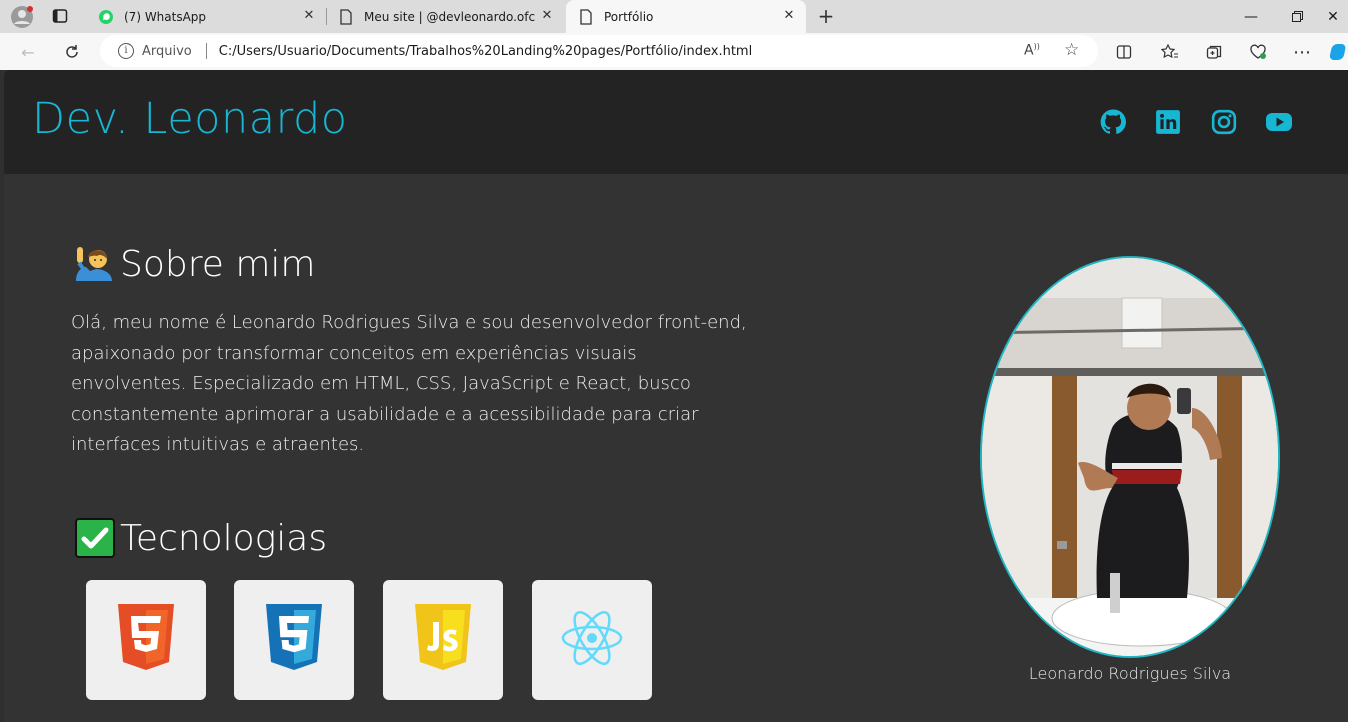 The image size is (1348, 722). Describe the element at coordinates (1113, 122) in the screenshot. I see `github-icon` at that location.